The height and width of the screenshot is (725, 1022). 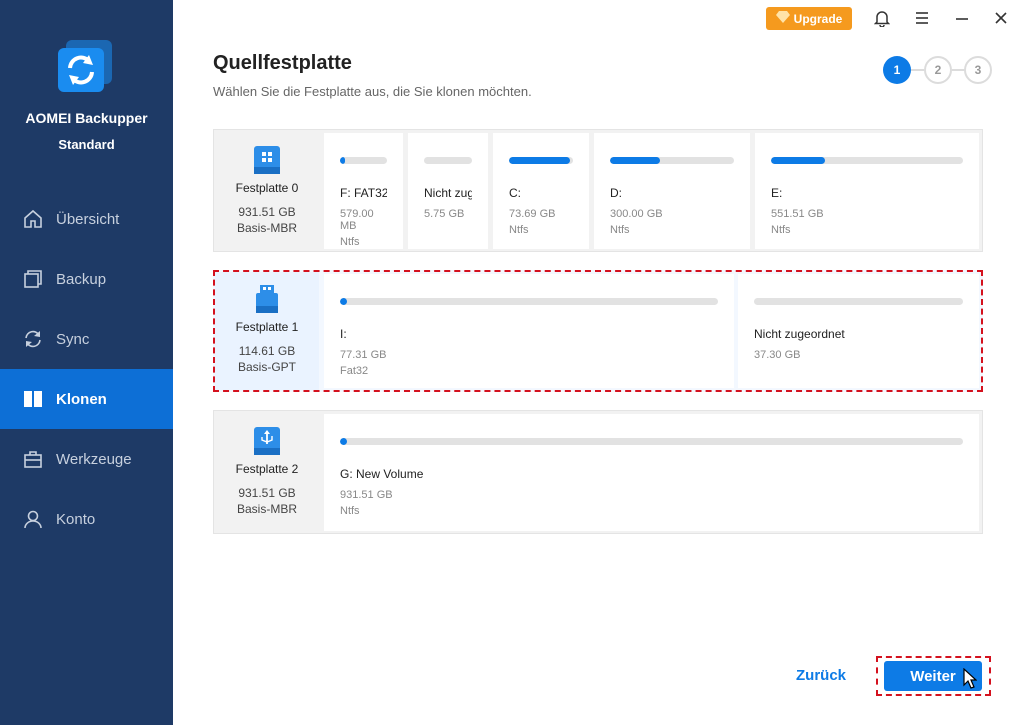 What do you see at coordinates (672, 191) in the screenshot?
I see `partition-card: D: 300.00 GB Ntfs` at bounding box center [672, 191].